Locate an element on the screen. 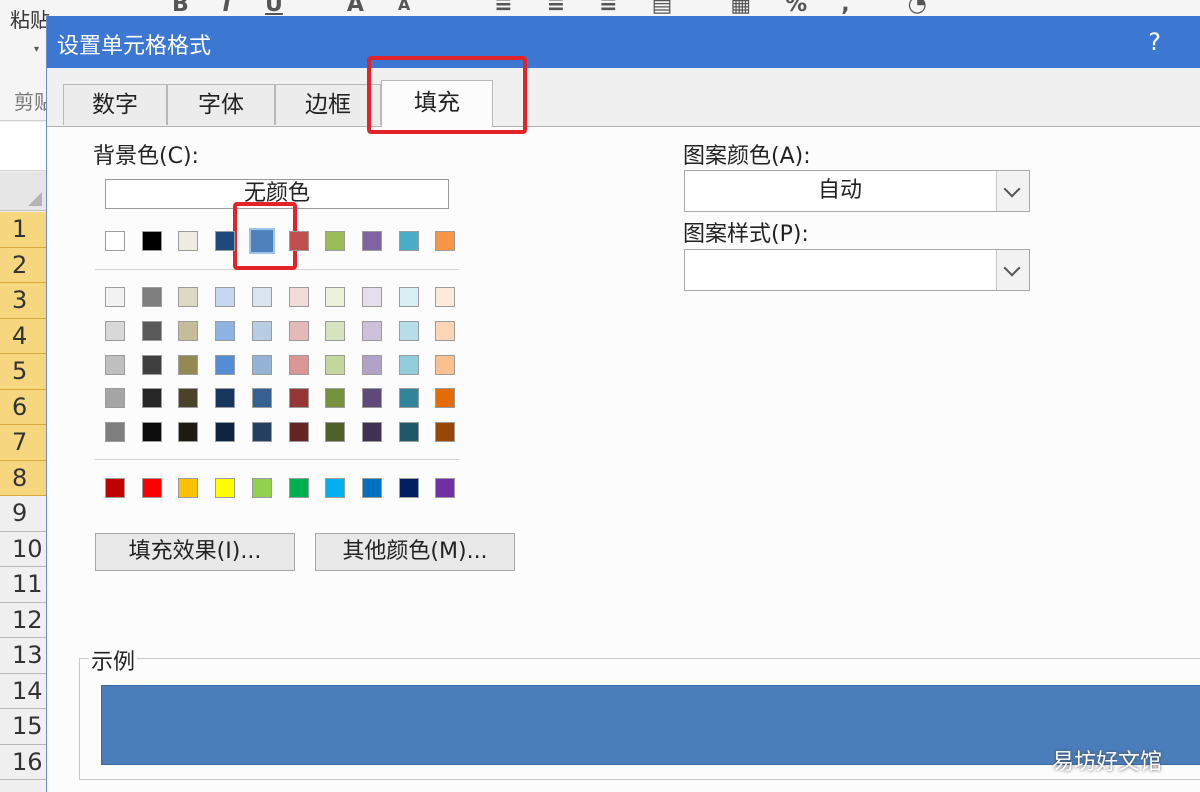  font-shrink-icon: A is located at coordinates (404, 7).